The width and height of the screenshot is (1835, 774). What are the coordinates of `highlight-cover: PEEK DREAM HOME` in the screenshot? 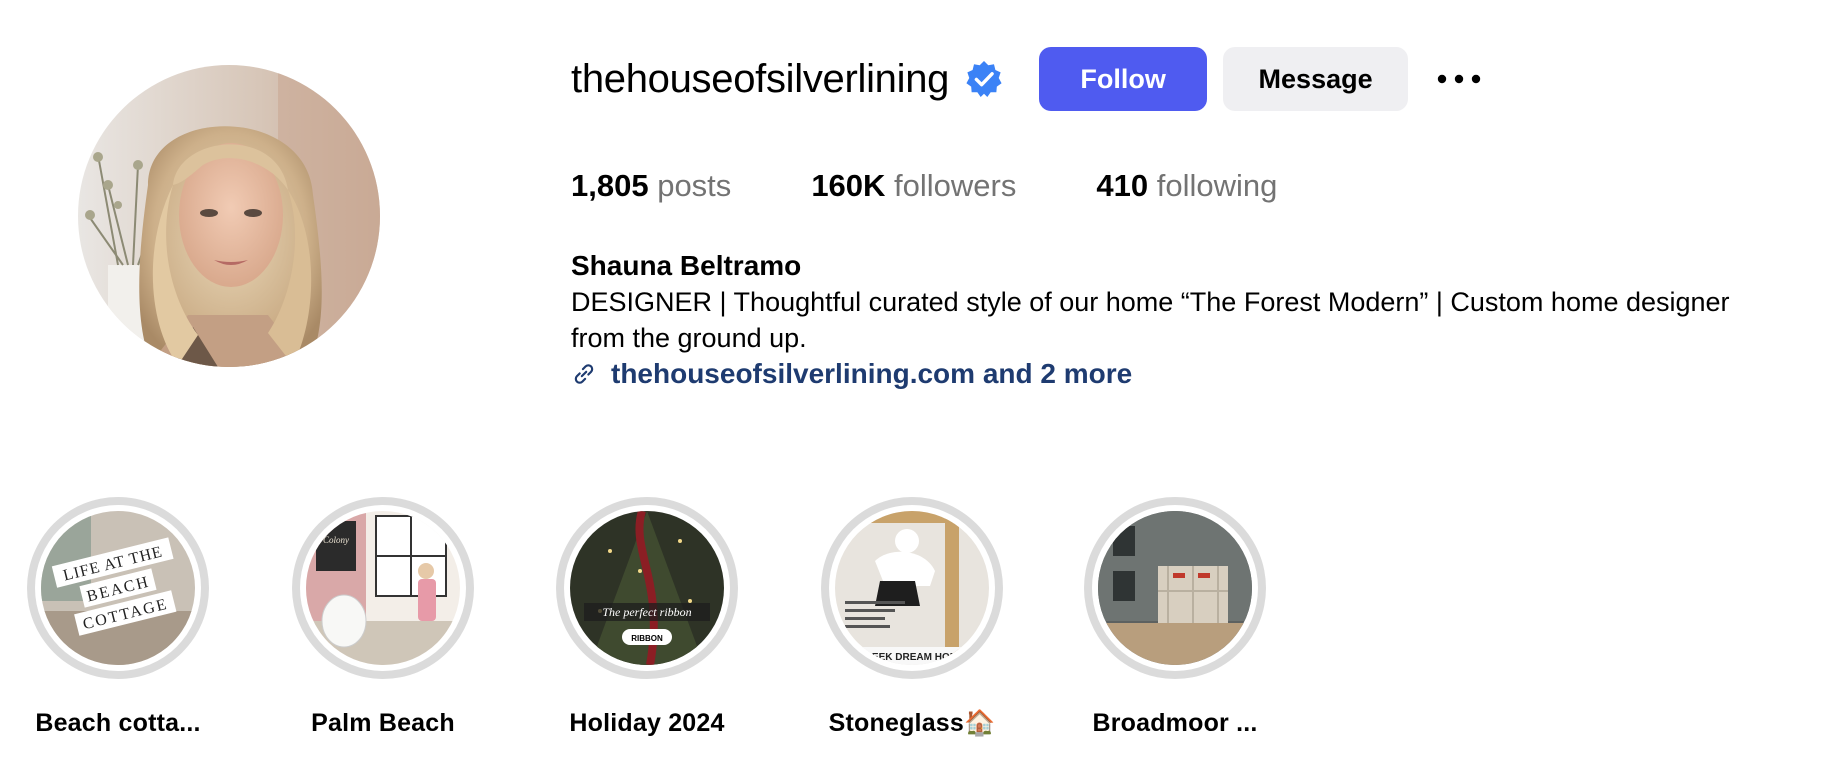 It's located at (912, 588).